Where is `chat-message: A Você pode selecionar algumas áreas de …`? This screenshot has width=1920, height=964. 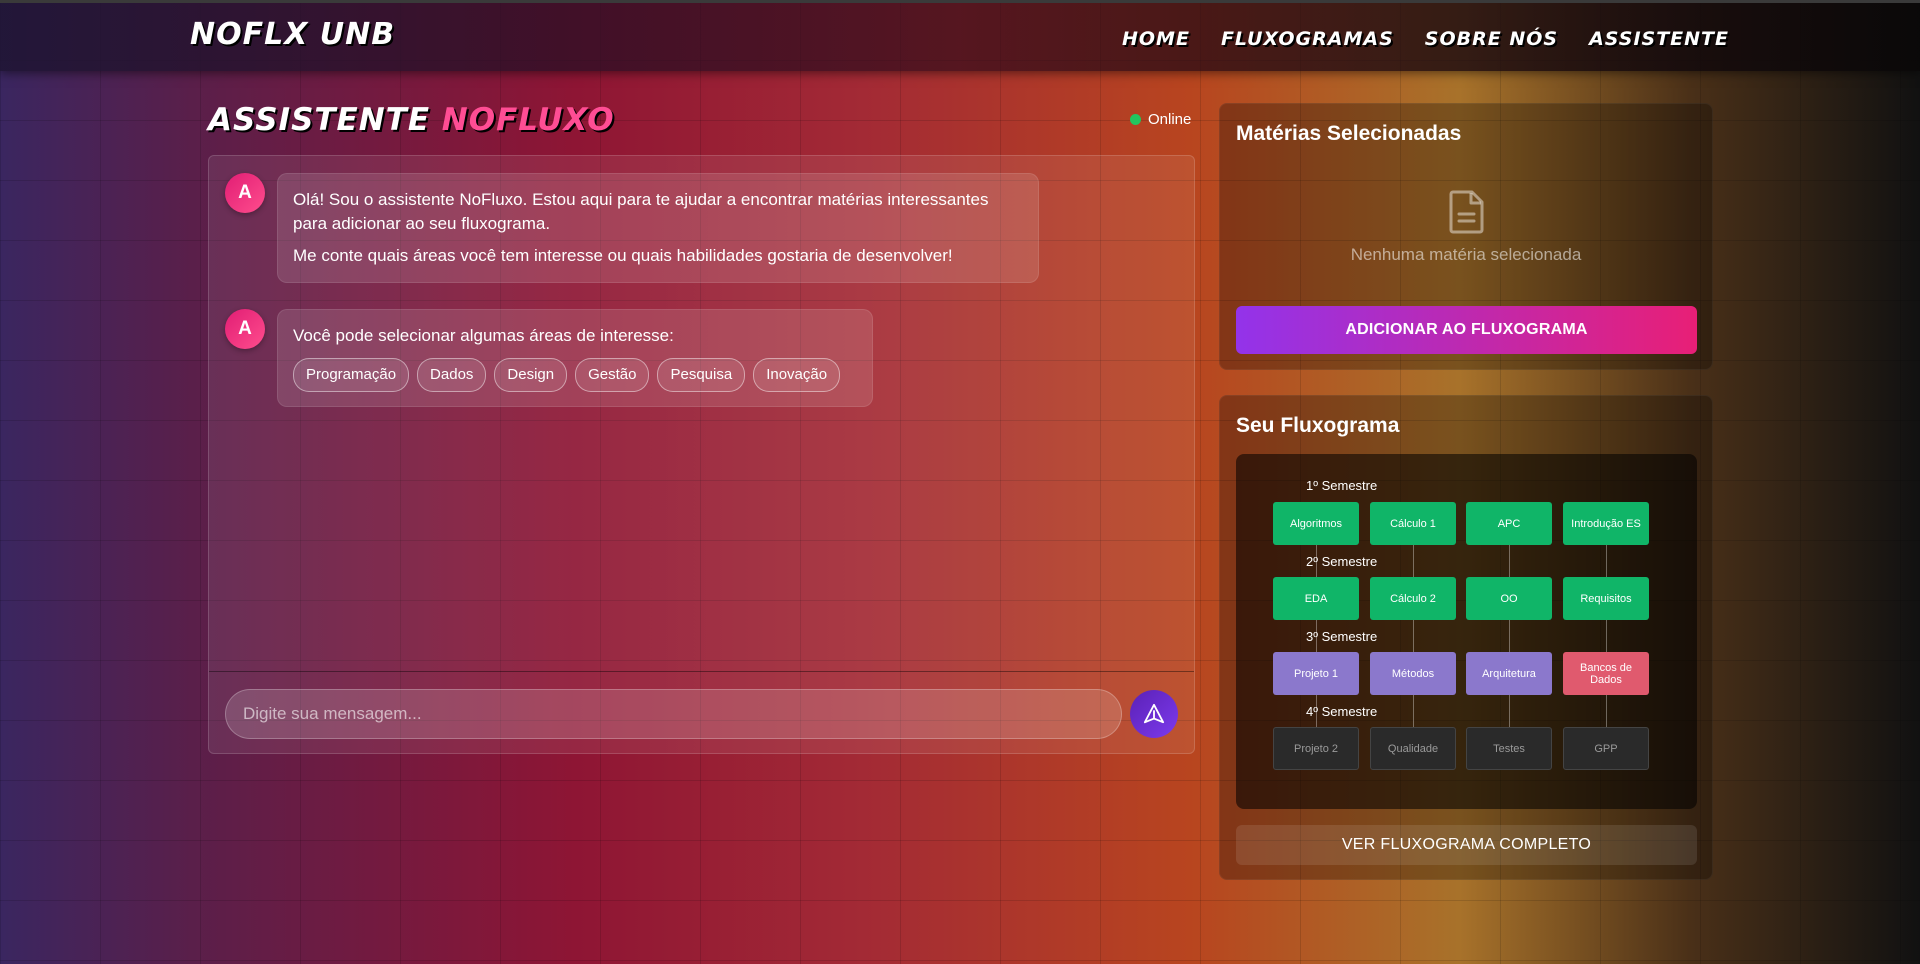
chat-message: A Você pode selecionar algumas áreas de … is located at coordinates (549, 358).